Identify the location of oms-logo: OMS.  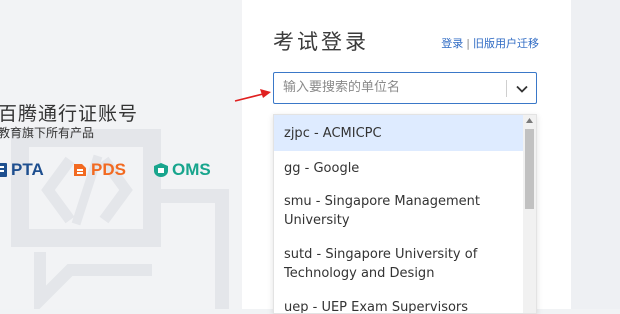
(182, 170).